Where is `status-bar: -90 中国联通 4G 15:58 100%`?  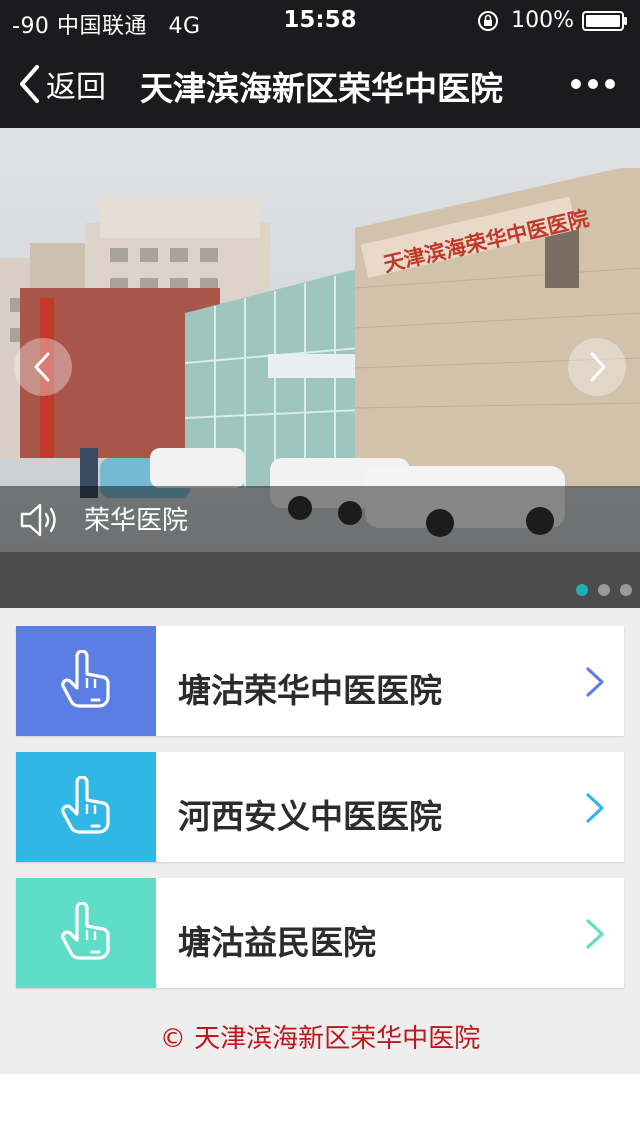 status-bar: -90 中国联通 4G 15:58 100% is located at coordinates (320, 20).